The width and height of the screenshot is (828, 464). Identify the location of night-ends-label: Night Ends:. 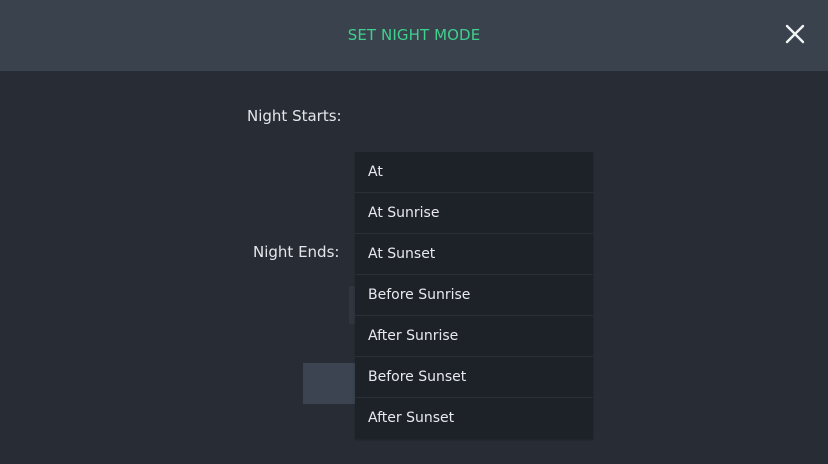
(296, 252).